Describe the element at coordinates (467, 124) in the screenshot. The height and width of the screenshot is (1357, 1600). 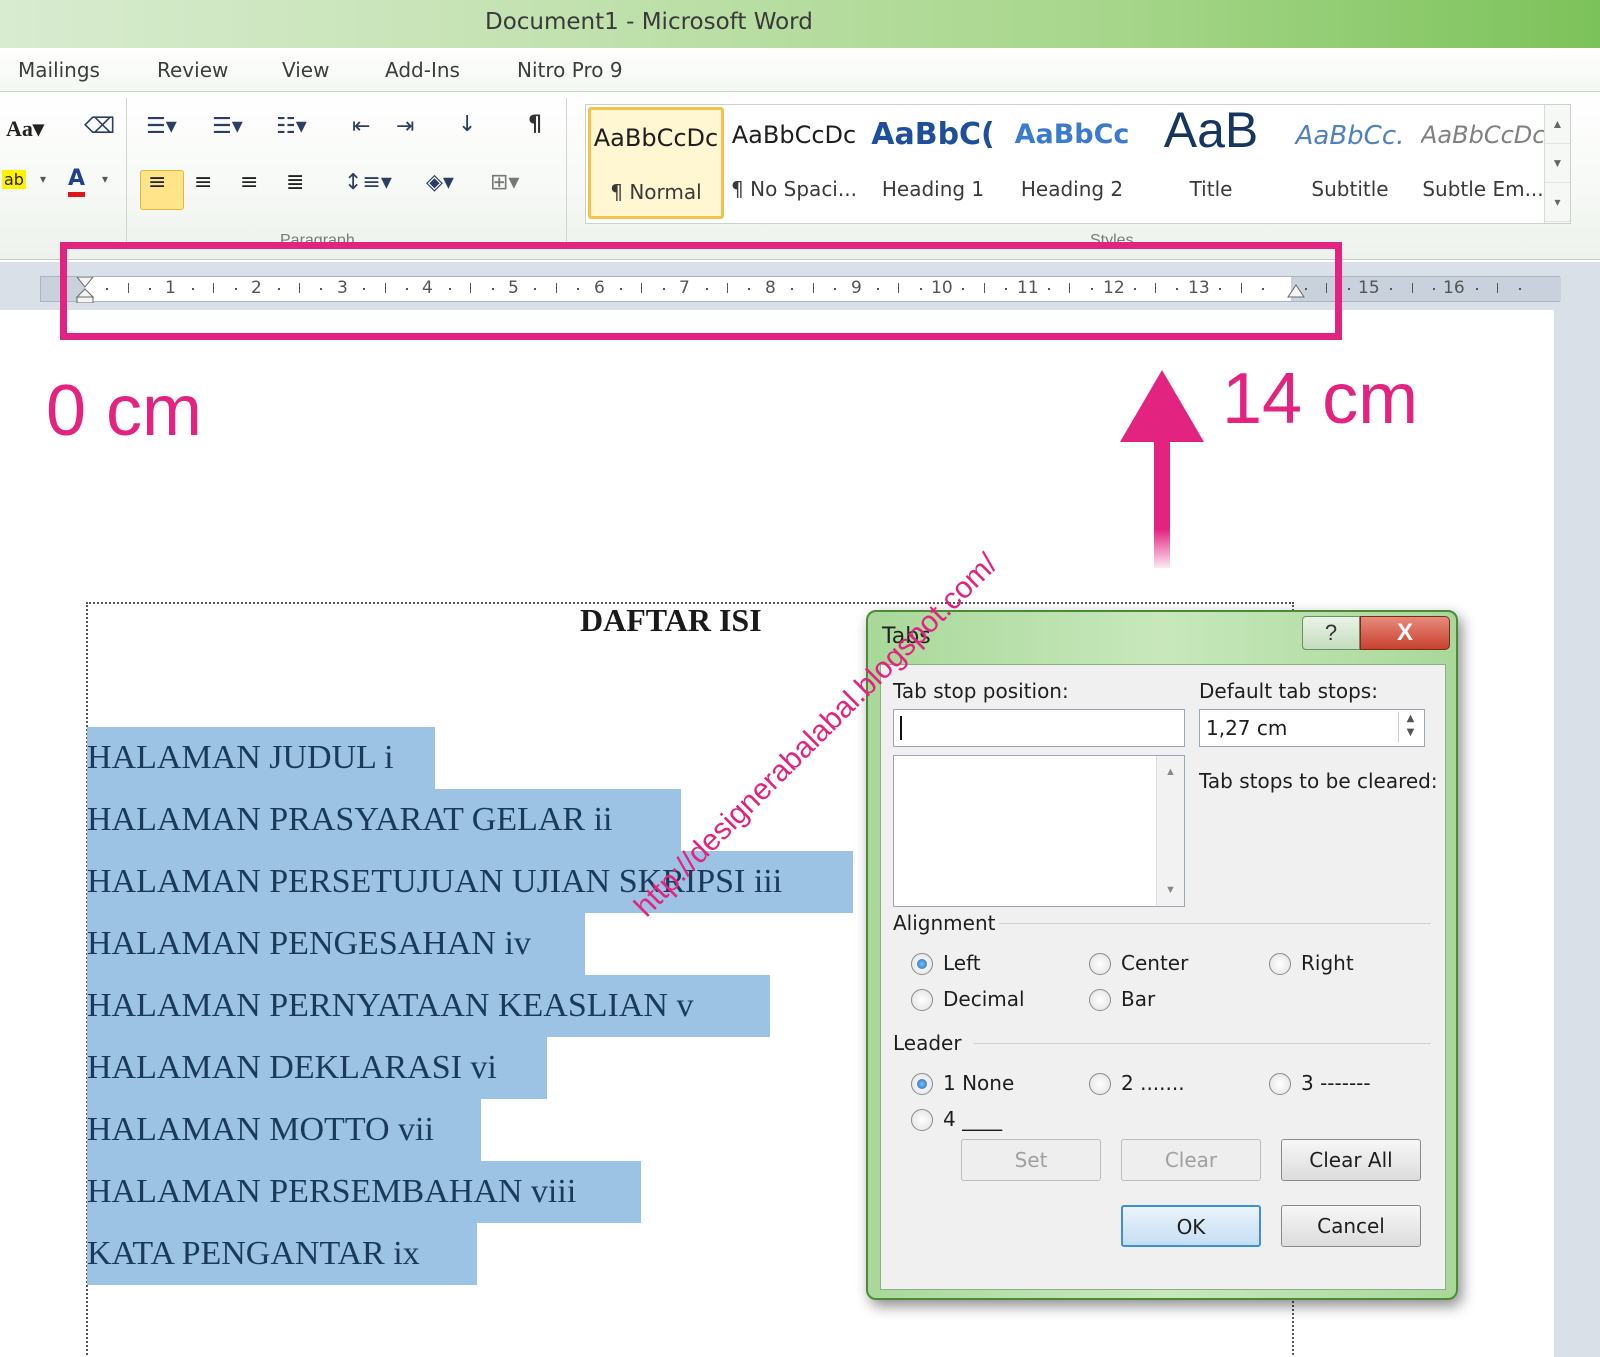
I see `sort-icon: ↓` at that location.